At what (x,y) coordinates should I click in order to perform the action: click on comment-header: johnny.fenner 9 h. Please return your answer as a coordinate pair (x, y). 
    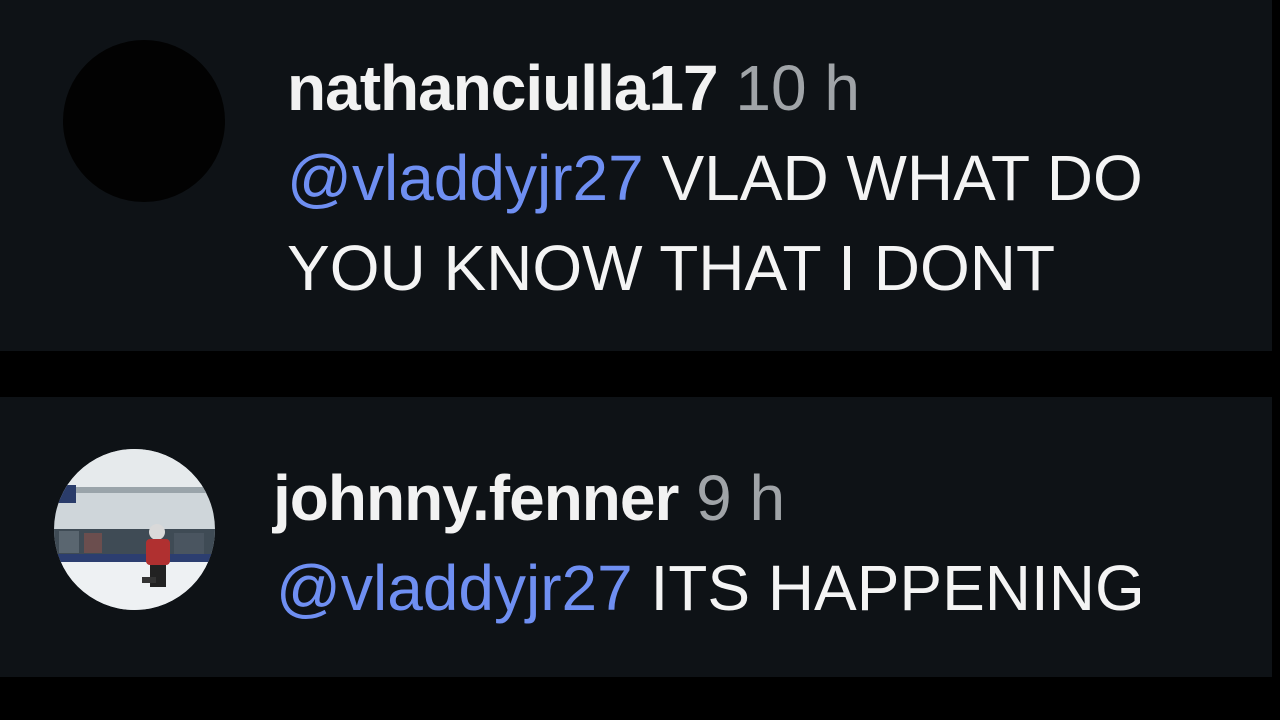
    Looking at the image, I should click on (529, 498).